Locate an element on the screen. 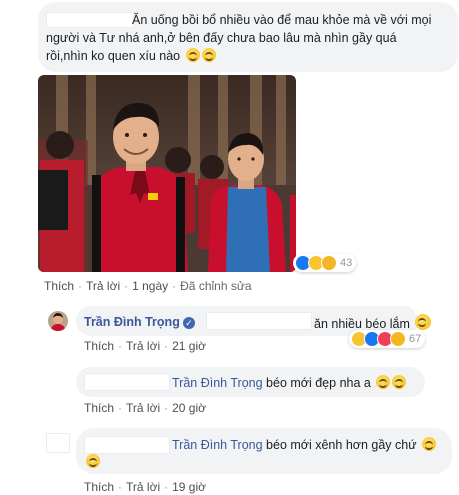 This screenshot has width=459, height=495. edited-label: Đã chỉnh sửa is located at coordinates (216, 286).